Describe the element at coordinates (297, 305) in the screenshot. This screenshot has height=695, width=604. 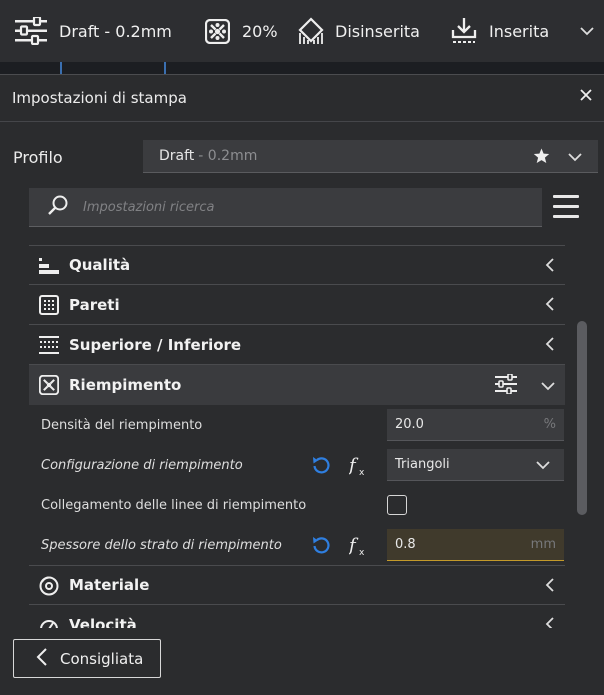
I see `category-walls: Pareti` at that location.